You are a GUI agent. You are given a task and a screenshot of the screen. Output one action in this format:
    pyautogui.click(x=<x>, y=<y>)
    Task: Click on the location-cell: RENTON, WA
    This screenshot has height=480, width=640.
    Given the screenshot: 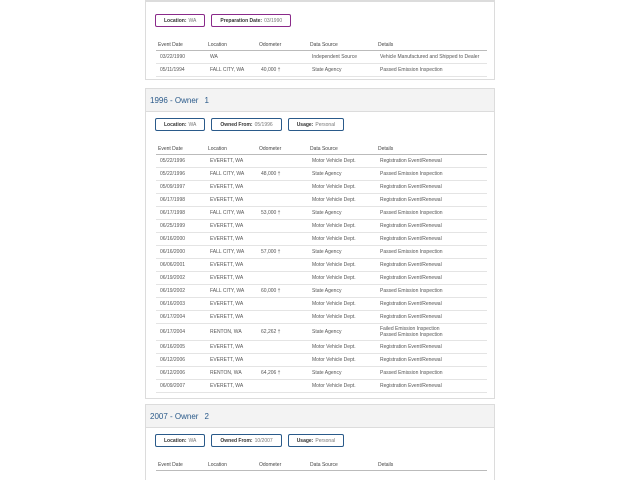 What is the action you would take?
    pyautogui.click(x=231, y=332)
    